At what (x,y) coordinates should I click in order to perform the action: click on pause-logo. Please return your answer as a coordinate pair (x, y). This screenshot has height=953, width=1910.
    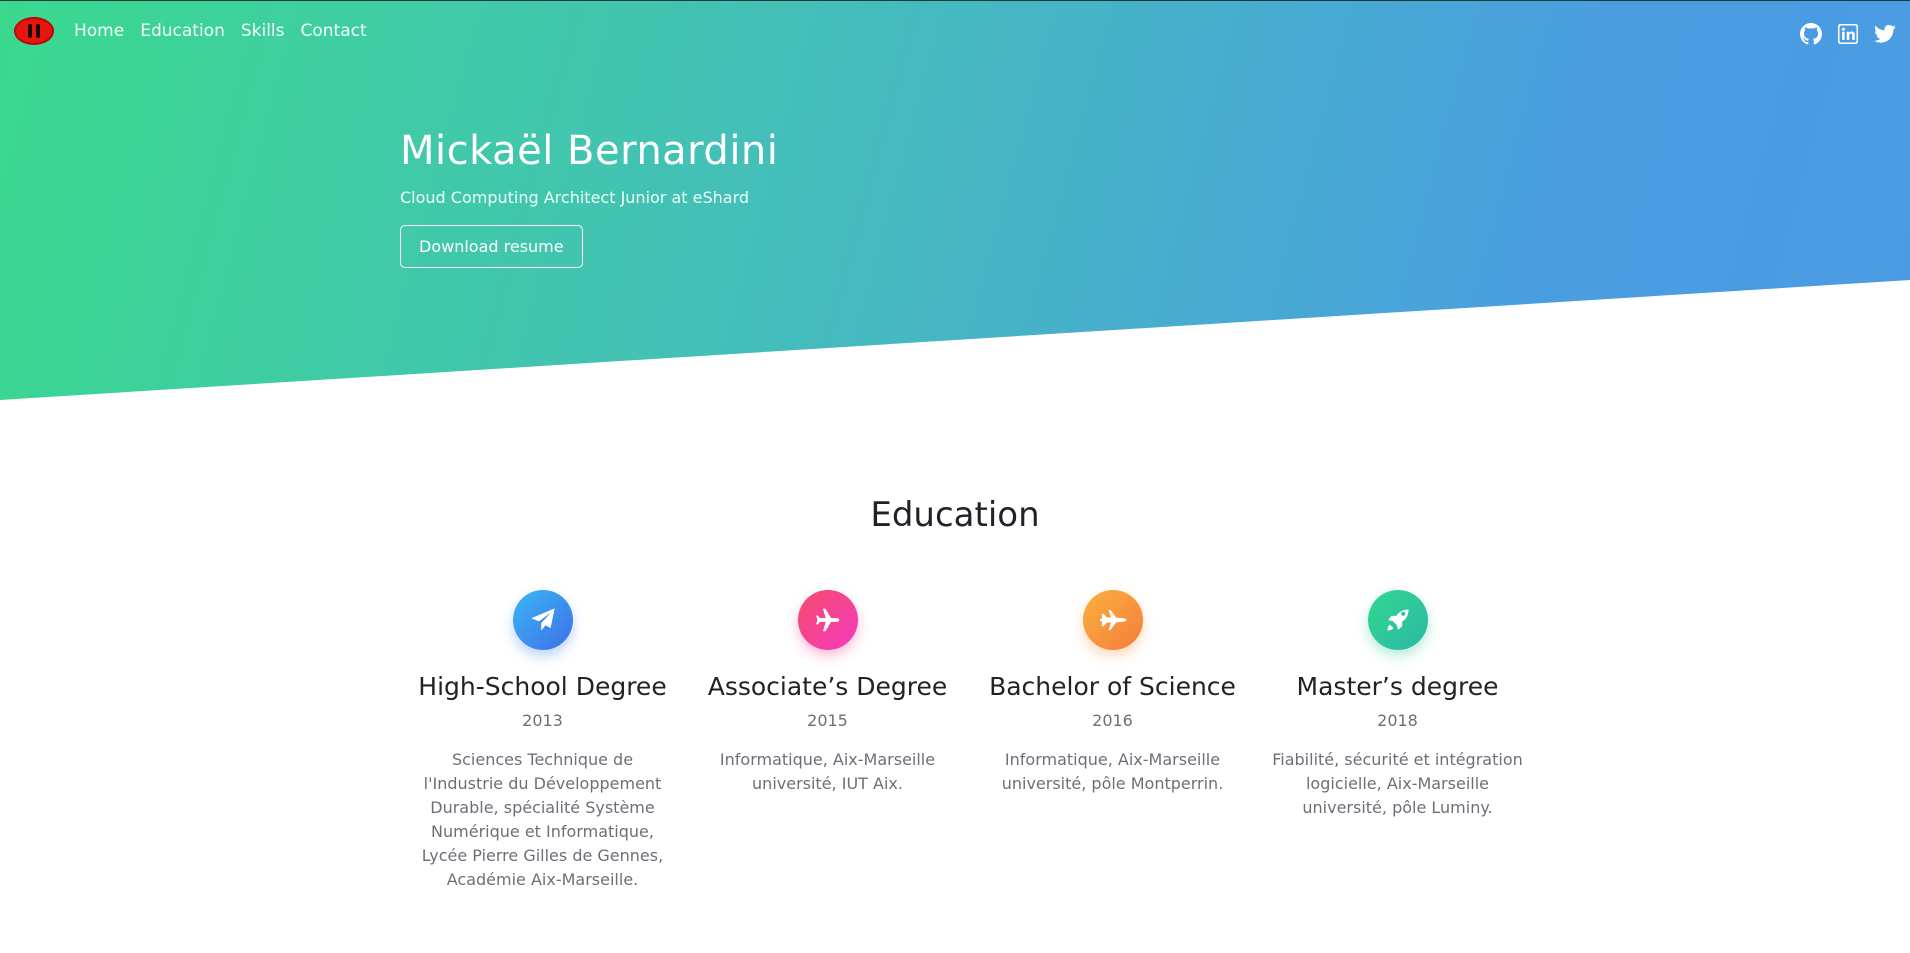
    Looking at the image, I should click on (34, 31).